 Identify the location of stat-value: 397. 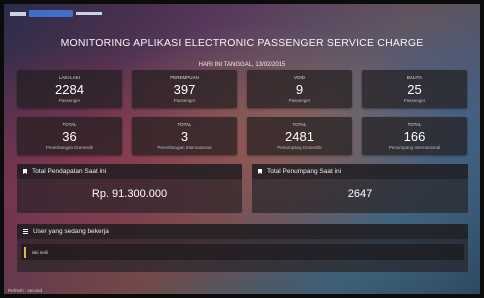
(184, 89).